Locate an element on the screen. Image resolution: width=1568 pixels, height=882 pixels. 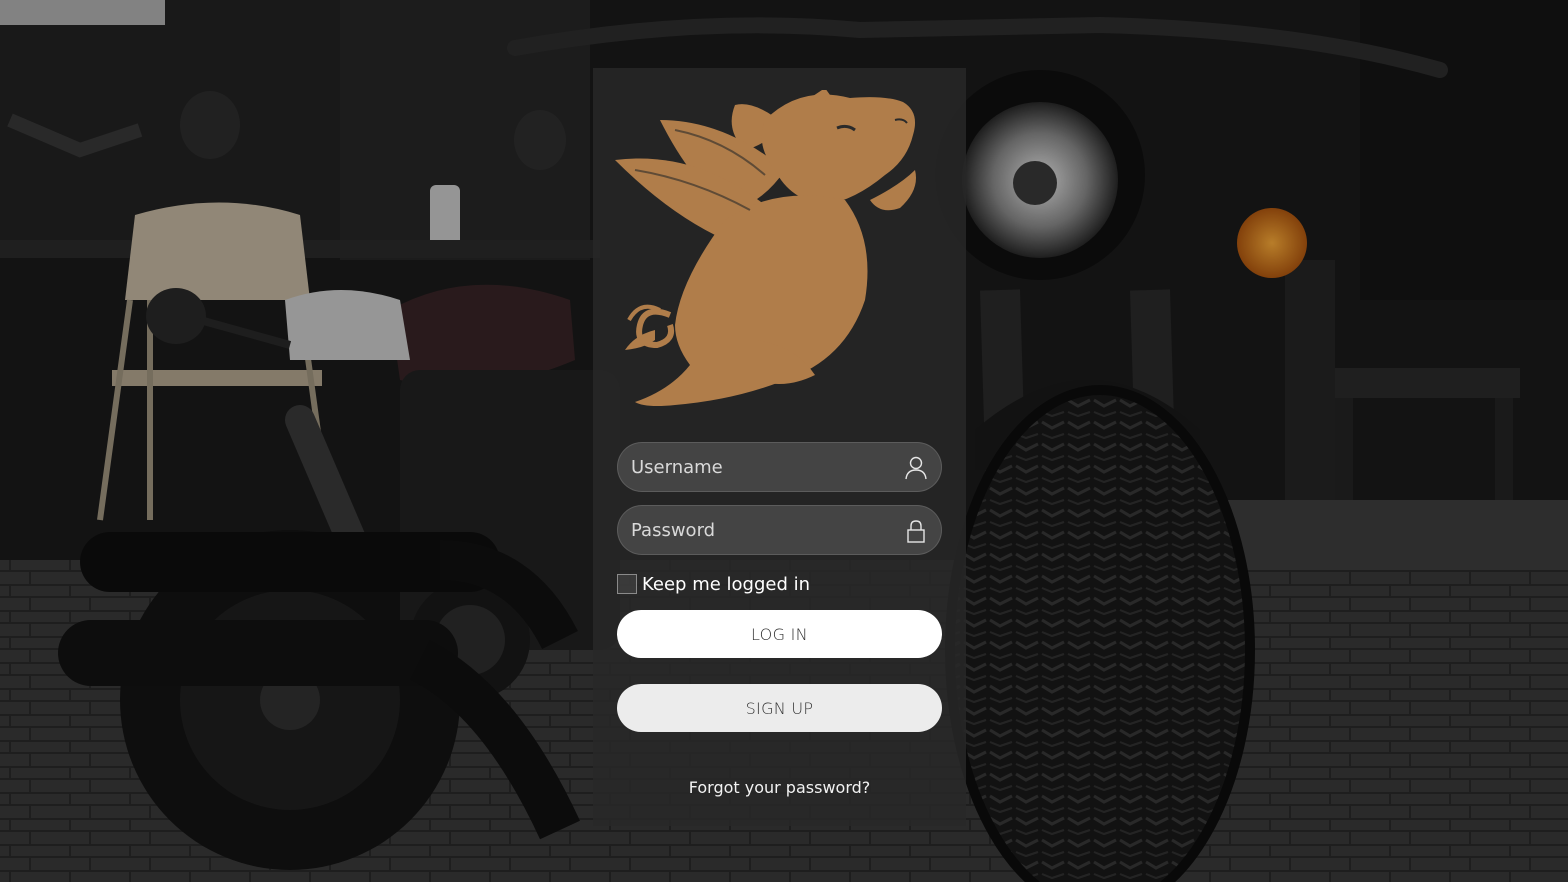
username-field is located at coordinates (779, 467).